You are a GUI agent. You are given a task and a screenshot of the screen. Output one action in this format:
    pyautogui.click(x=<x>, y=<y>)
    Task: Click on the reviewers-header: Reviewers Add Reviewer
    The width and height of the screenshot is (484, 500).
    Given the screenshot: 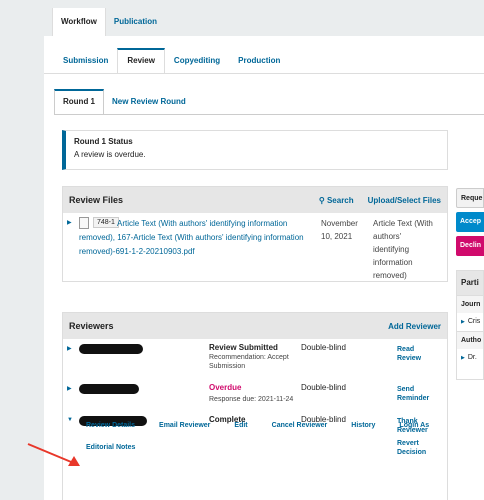 What is the action you would take?
    pyautogui.click(x=255, y=326)
    